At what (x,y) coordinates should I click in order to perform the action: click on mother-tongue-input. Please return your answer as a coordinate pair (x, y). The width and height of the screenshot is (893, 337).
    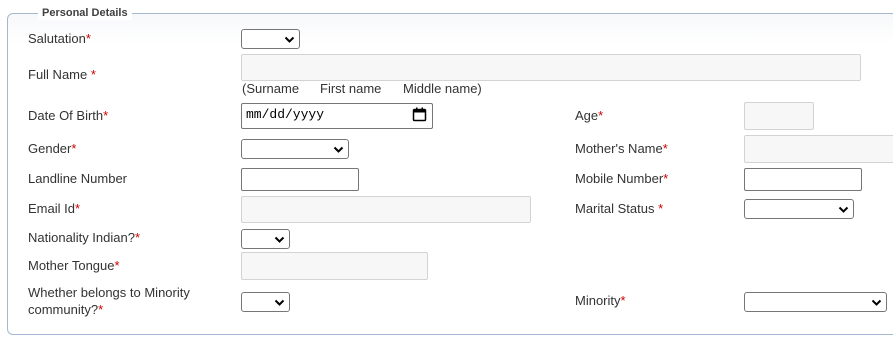
    Looking at the image, I should click on (334, 266).